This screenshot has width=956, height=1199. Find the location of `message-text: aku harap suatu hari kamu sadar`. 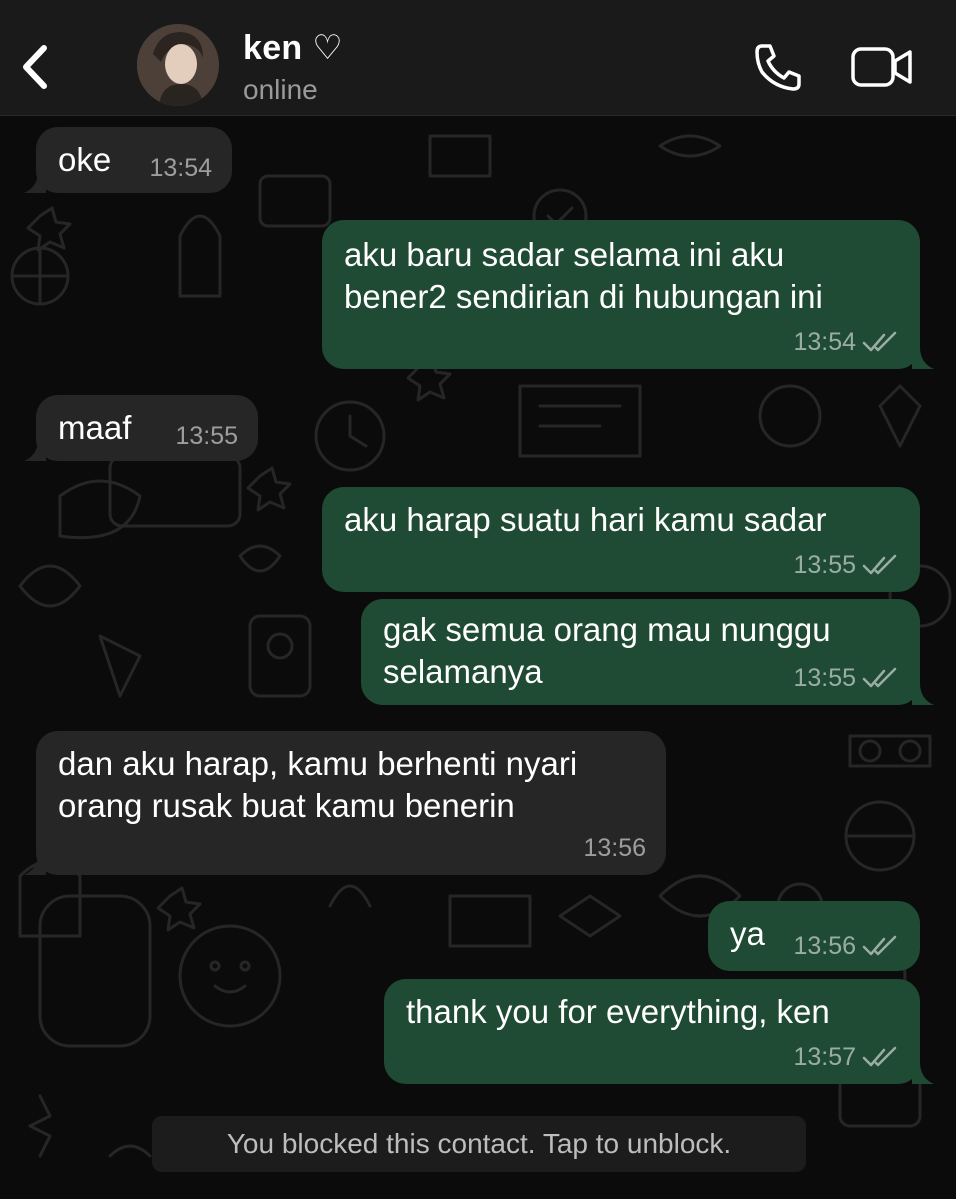

message-text: aku harap suatu hari kamu sadar is located at coordinates (585, 519).